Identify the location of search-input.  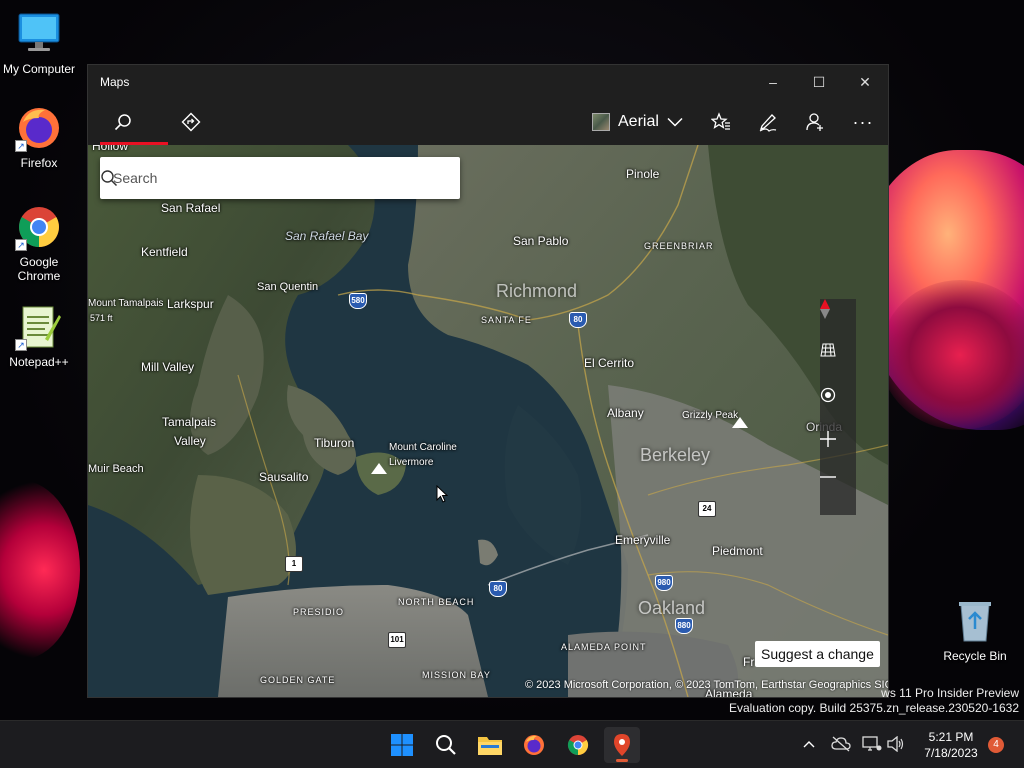
(260, 178).